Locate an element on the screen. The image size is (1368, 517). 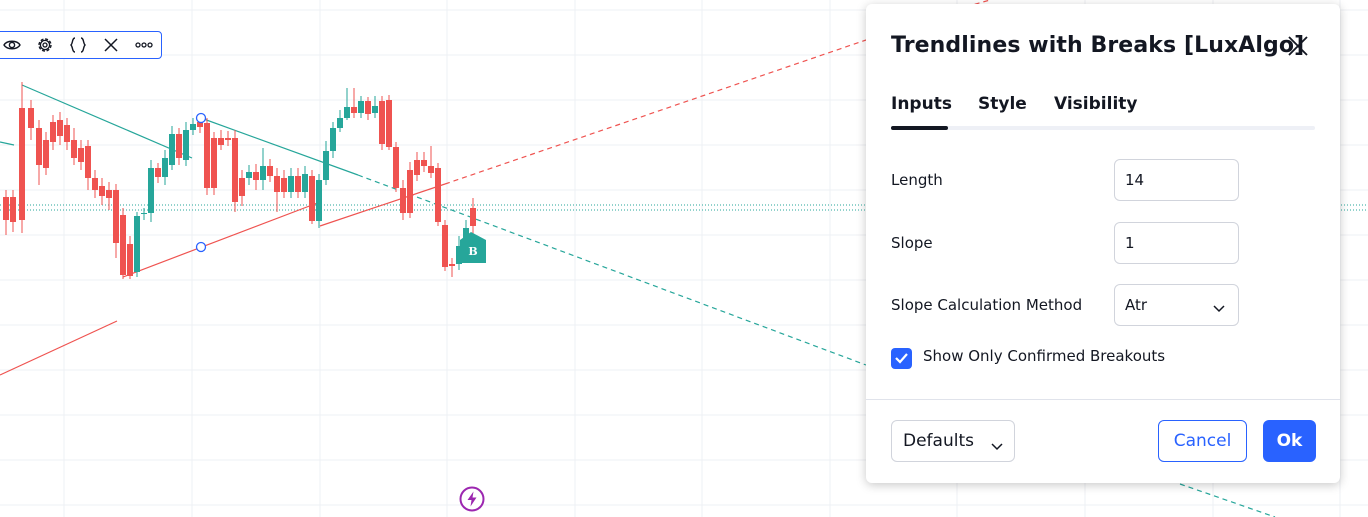
candles is located at coordinates (239, 180).